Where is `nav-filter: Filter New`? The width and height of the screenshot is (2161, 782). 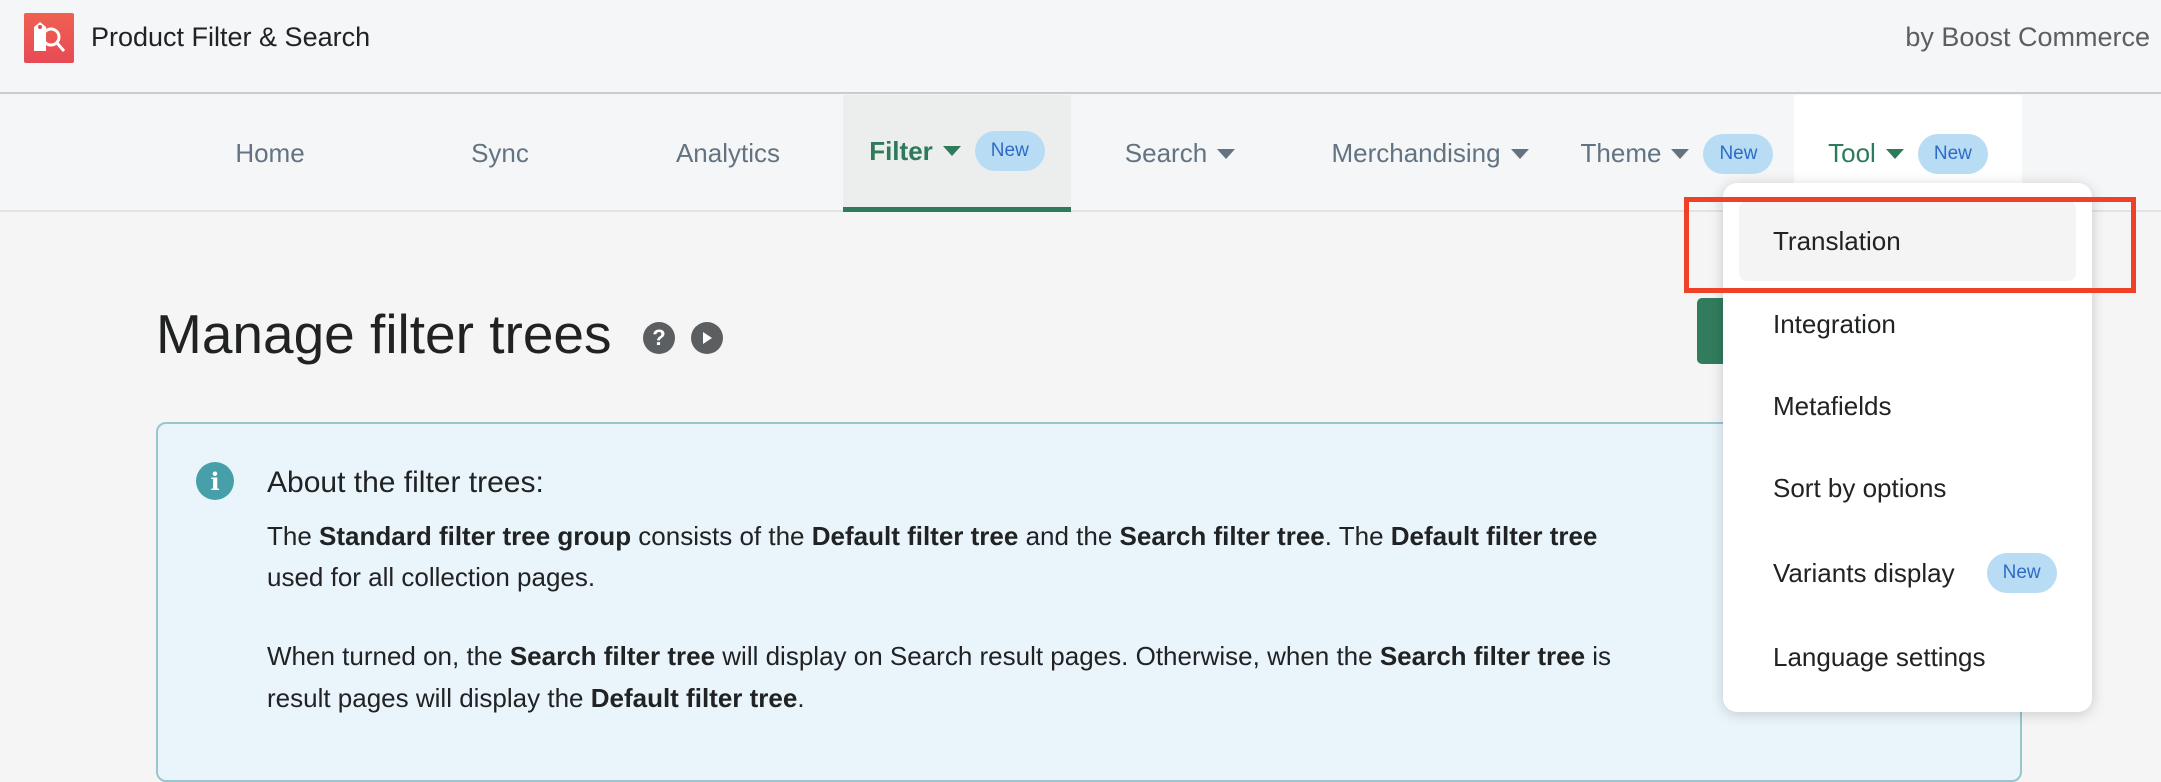
nav-filter: Filter New is located at coordinates (957, 153).